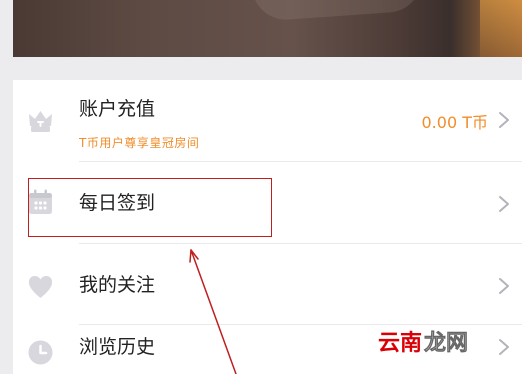 The width and height of the screenshot is (522, 374). What do you see at coordinates (455, 122) in the screenshot?
I see `account-balance-value: 0.00 T币` at bounding box center [455, 122].